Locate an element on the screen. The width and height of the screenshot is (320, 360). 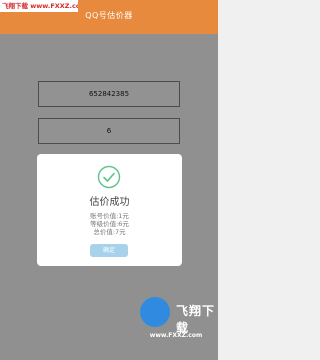
dialog-title: 估价成功 is located at coordinates (109, 202).